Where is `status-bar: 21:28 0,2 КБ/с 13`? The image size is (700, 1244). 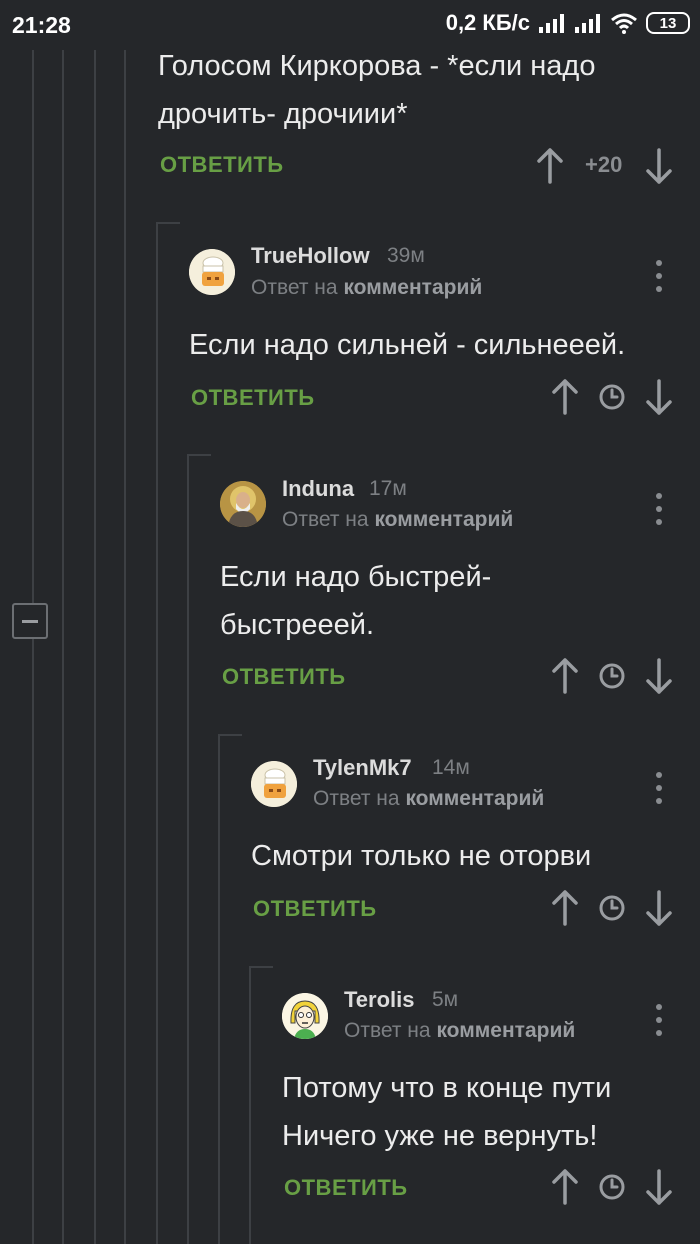
status-bar: 21:28 0,2 КБ/с 13 is located at coordinates (350, 25).